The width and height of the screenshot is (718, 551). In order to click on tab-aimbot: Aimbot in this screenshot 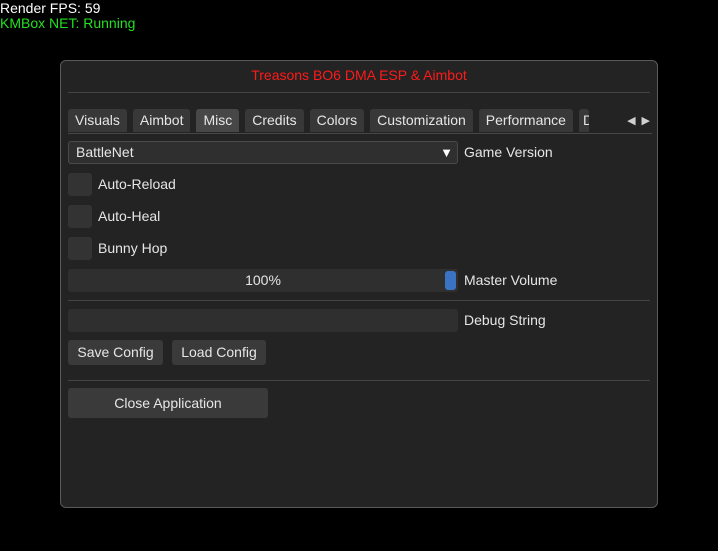, I will do `click(161, 120)`.